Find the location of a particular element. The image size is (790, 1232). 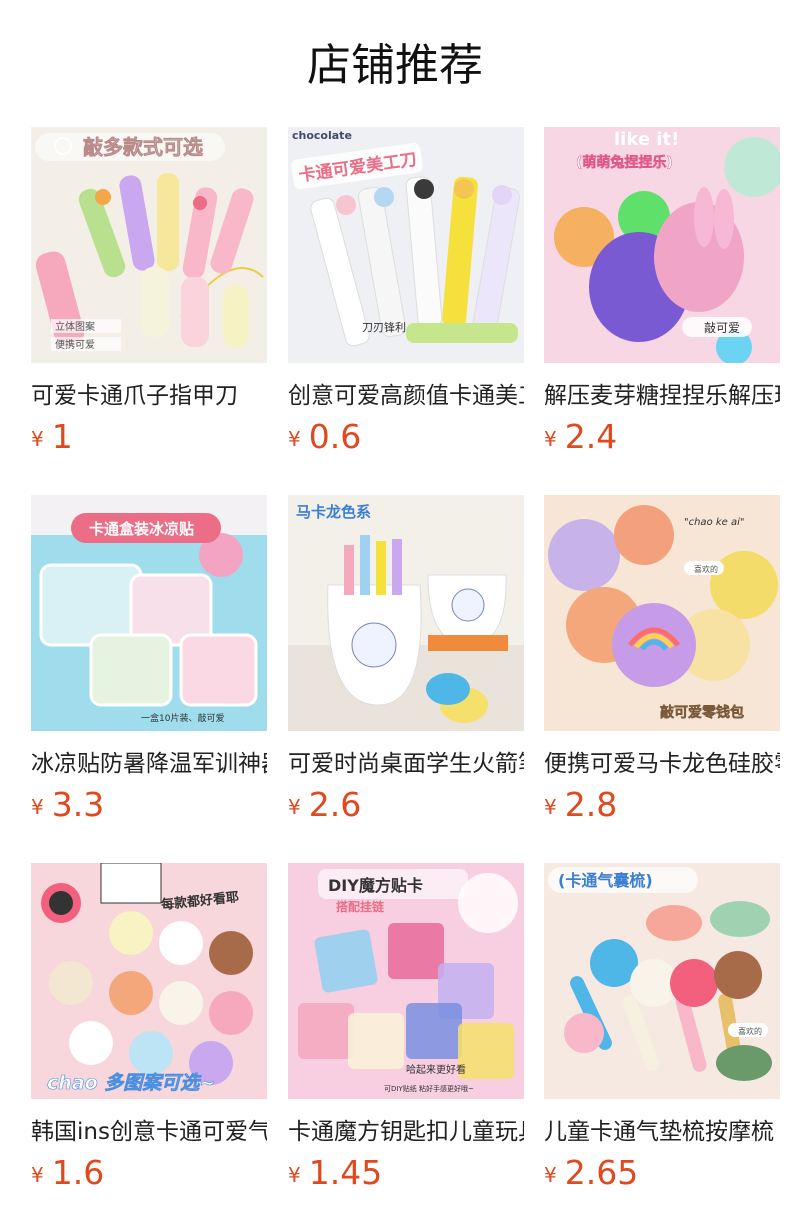

product-image: DIY魔方贴卡 搭配挂链 哈起来更好看 可DIY贴纸 粘好手感更好哦~ is located at coordinates (406, 981).